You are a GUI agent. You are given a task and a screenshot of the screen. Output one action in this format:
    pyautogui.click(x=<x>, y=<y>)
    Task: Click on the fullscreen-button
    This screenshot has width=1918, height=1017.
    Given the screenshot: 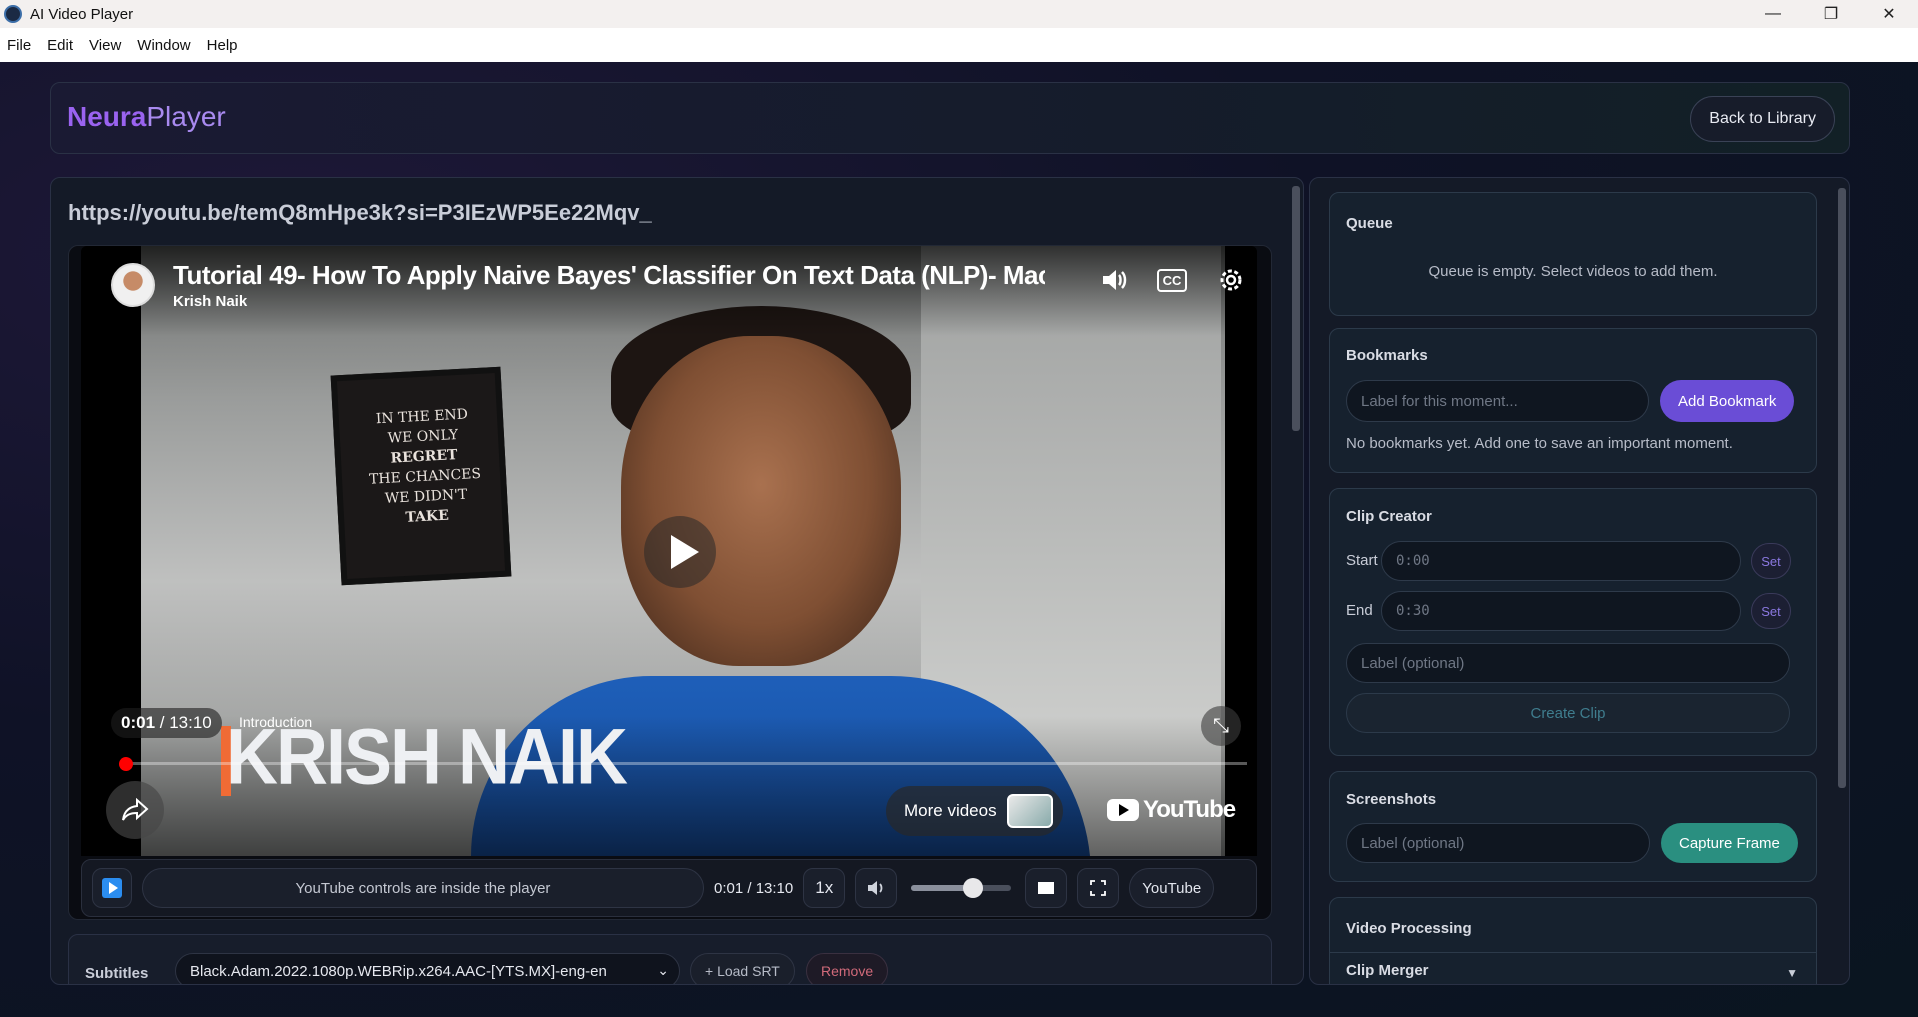 What is the action you would take?
    pyautogui.click(x=1098, y=888)
    